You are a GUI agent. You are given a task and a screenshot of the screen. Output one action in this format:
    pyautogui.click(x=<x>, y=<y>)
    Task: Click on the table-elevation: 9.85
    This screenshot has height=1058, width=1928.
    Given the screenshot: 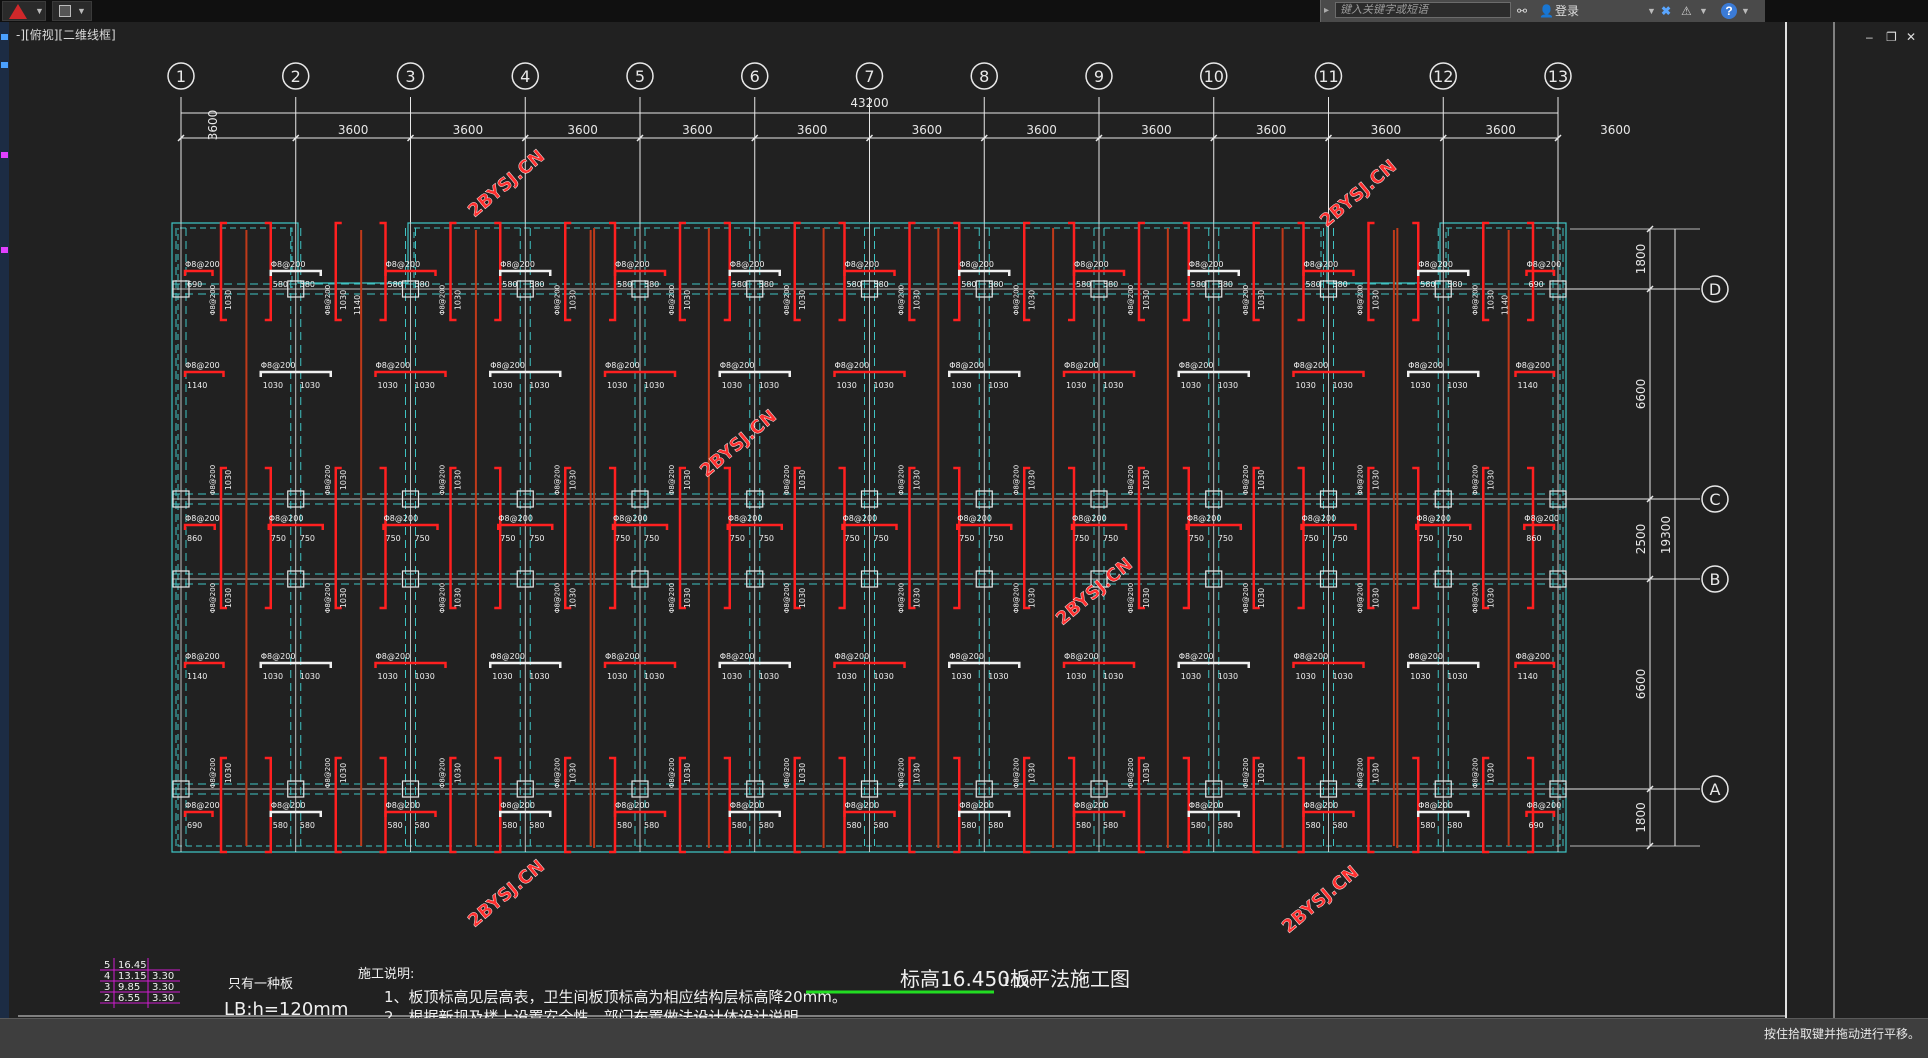 What is the action you would take?
    pyautogui.click(x=129, y=987)
    